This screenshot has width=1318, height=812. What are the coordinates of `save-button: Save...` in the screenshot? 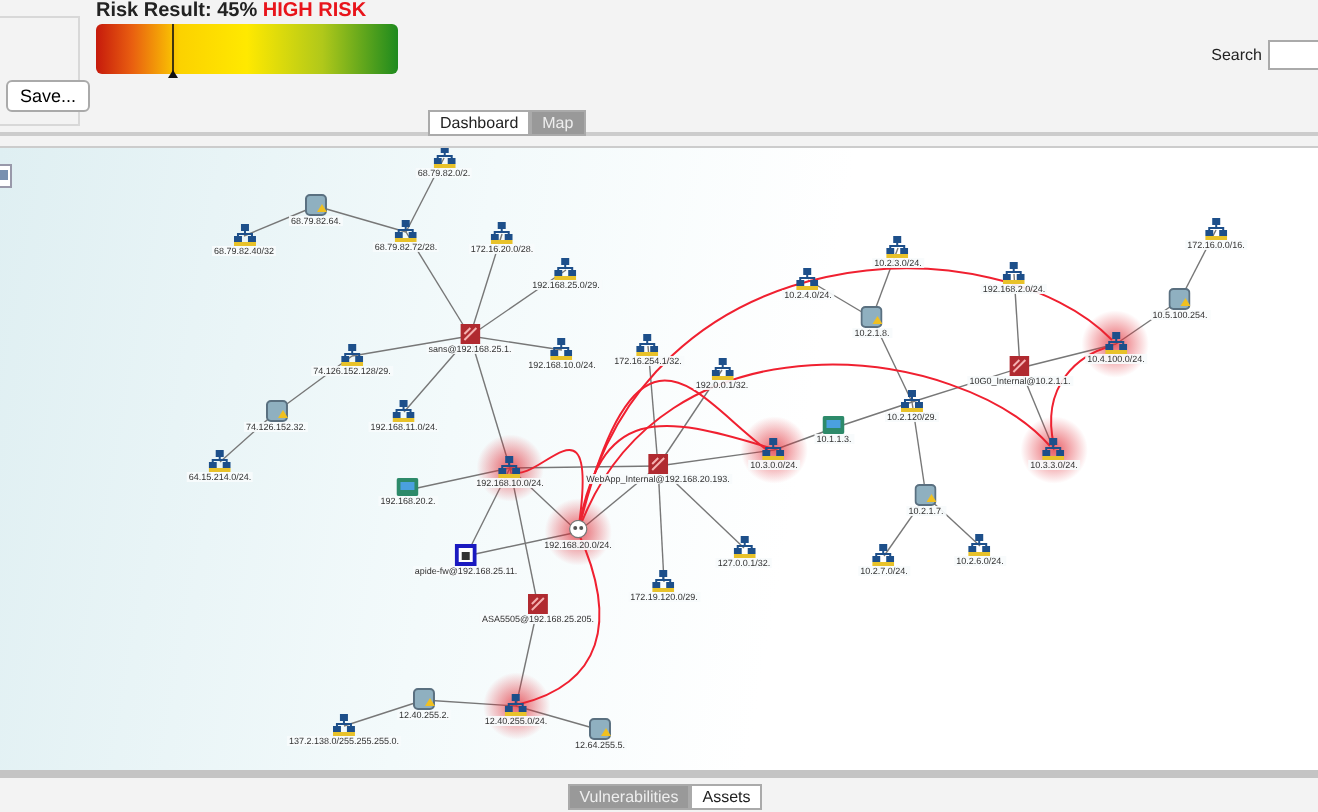 It's located at (48, 96).